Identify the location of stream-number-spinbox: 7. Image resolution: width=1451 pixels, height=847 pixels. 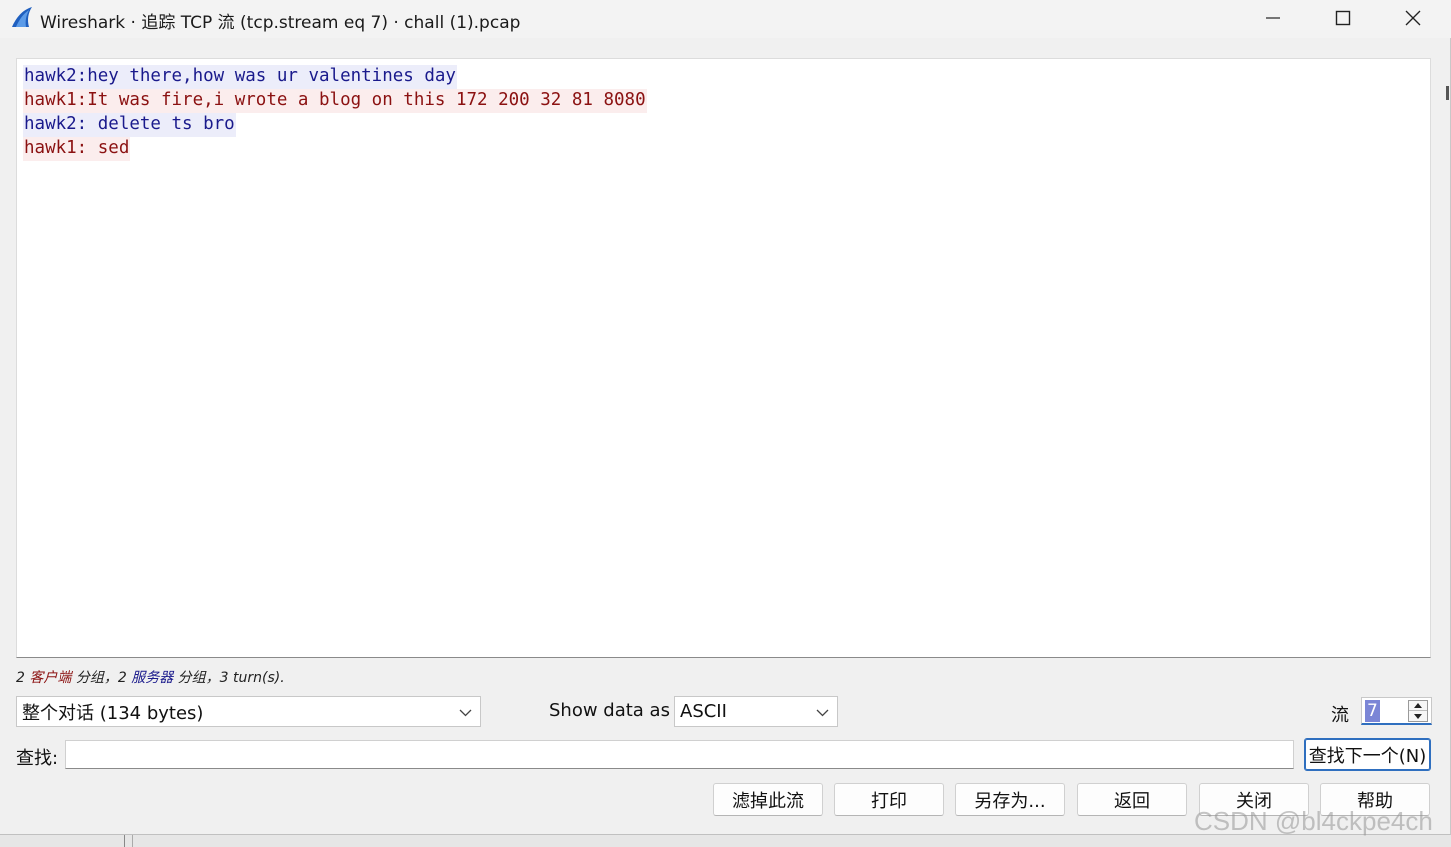
(1396, 711).